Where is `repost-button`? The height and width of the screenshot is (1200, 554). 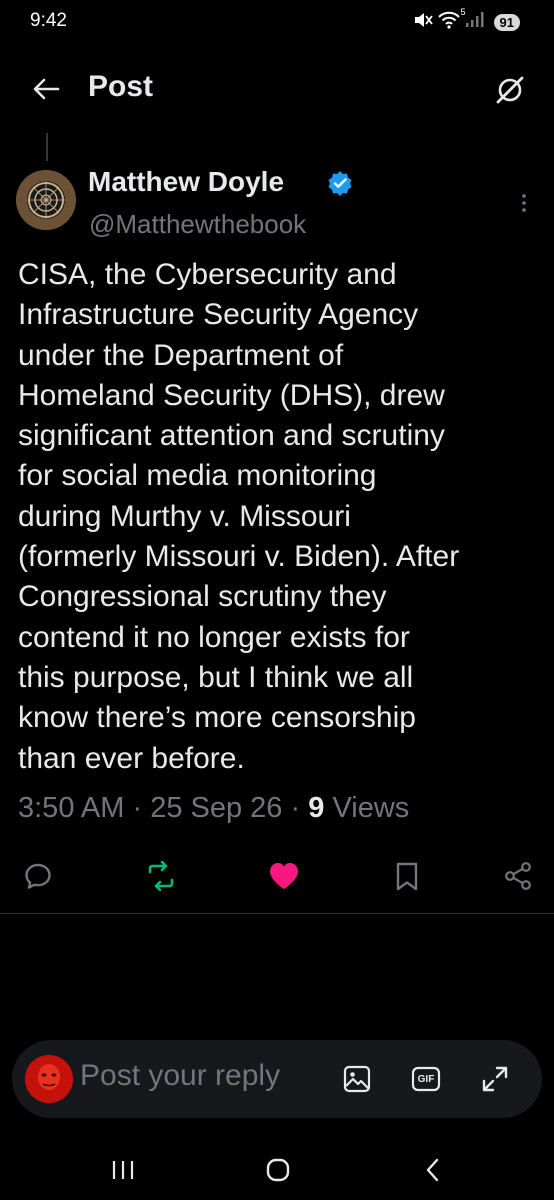
repost-button is located at coordinates (161, 876).